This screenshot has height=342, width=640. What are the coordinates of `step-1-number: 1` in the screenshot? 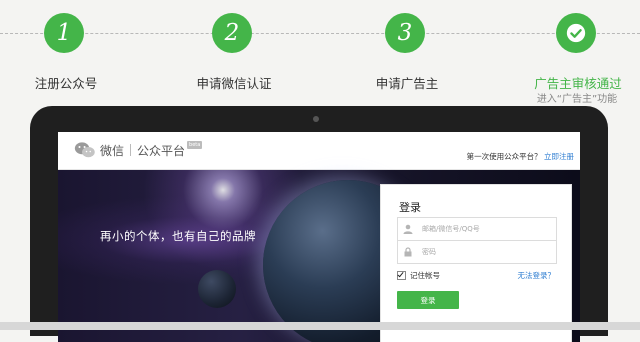 It's located at (64, 33).